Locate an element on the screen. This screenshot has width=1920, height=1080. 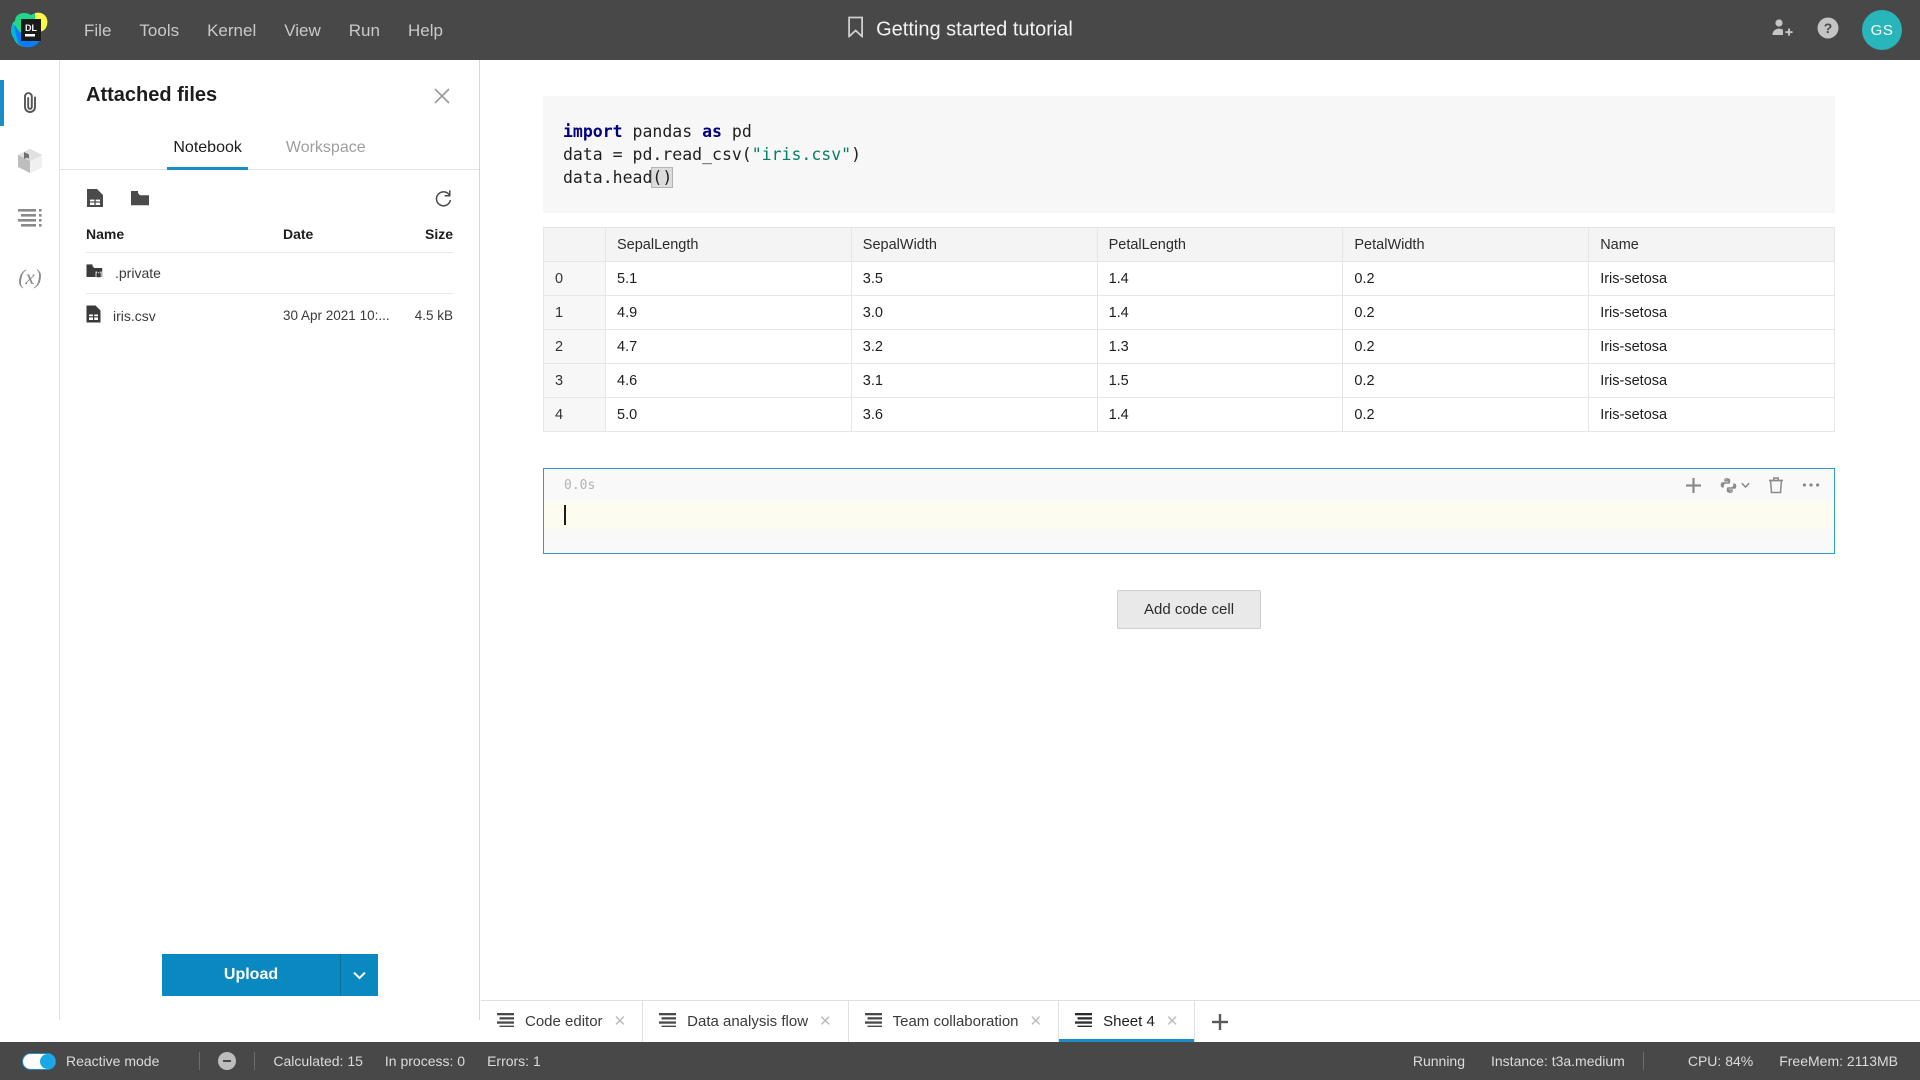
pause-icon is located at coordinates (227, 1061).